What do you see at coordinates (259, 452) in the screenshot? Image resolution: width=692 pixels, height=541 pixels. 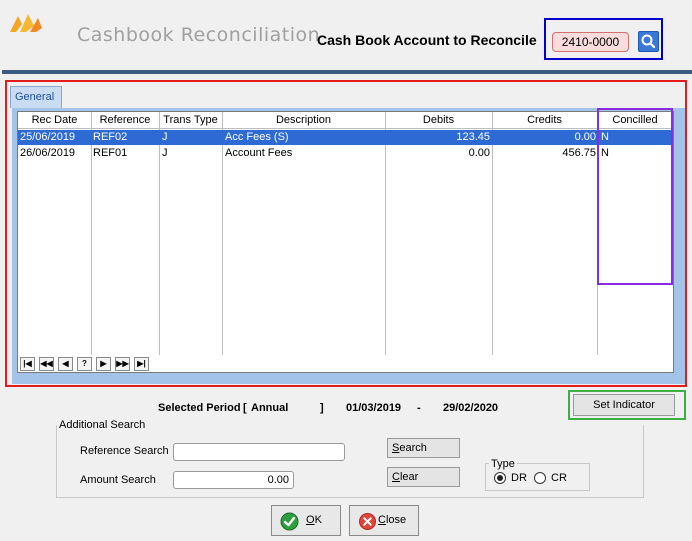 I see `reference-search-input` at bounding box center [259, 452].